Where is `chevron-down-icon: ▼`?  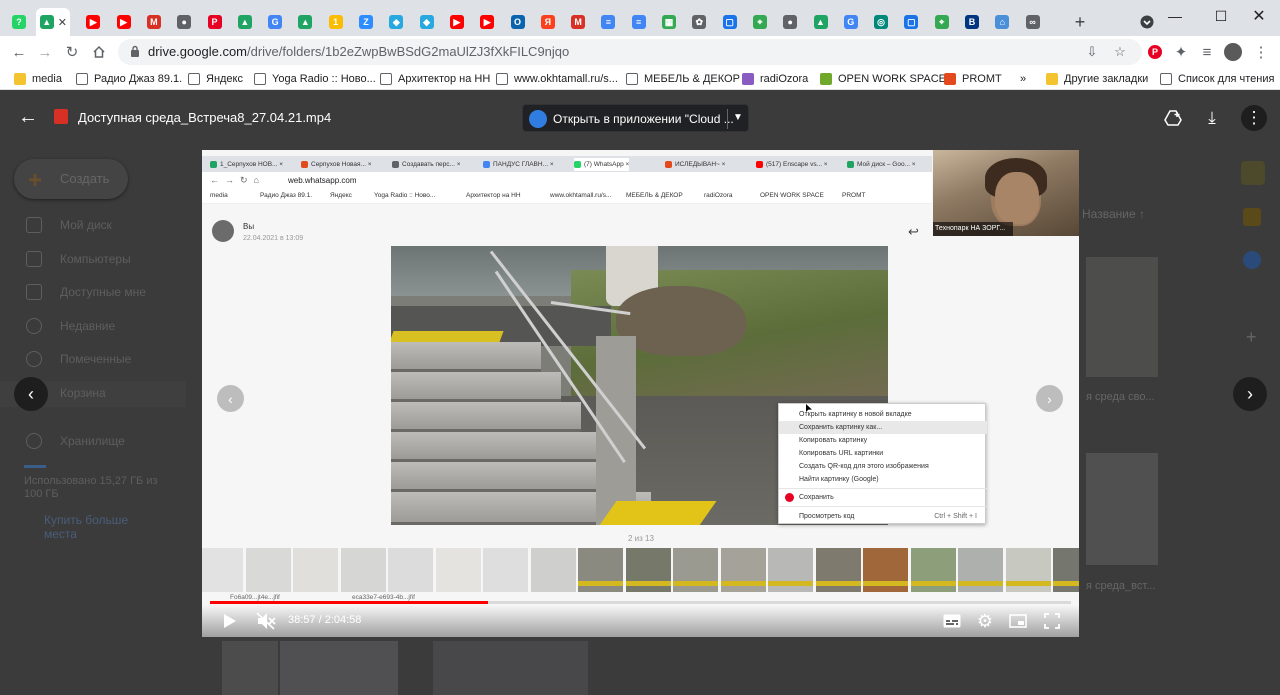
chevron-down-icon: ▼ is located at coordinates (738, 117).